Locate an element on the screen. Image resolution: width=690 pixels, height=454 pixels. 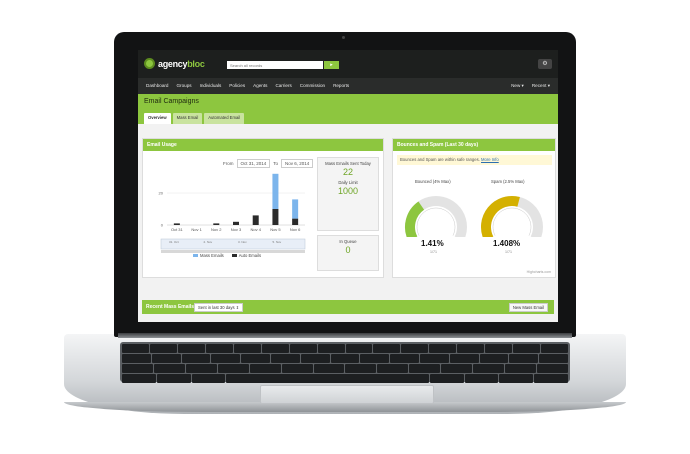
gauge-spam-title: Spam (2.5% Max) is located at coordinates (508, 181).